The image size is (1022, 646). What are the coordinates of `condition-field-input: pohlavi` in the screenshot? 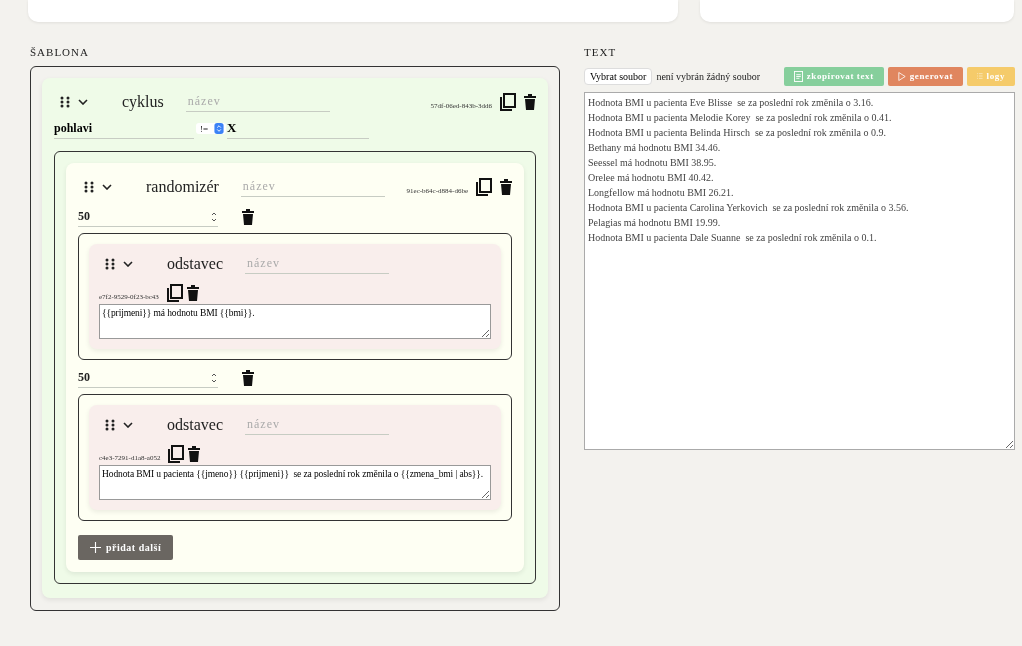 It's located at (124, 128).